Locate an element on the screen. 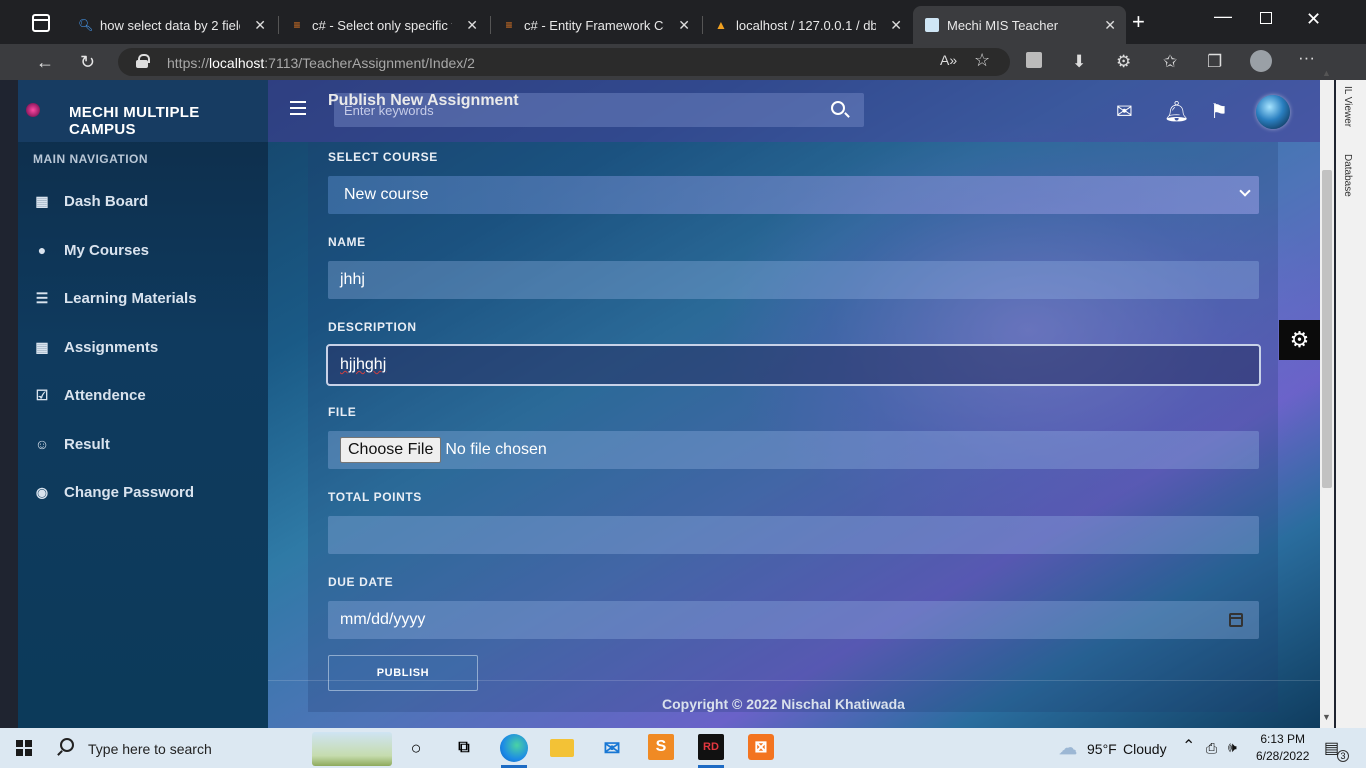 The image size is (1366, 768). windows-start-icon is located at coordinates (24, 748).